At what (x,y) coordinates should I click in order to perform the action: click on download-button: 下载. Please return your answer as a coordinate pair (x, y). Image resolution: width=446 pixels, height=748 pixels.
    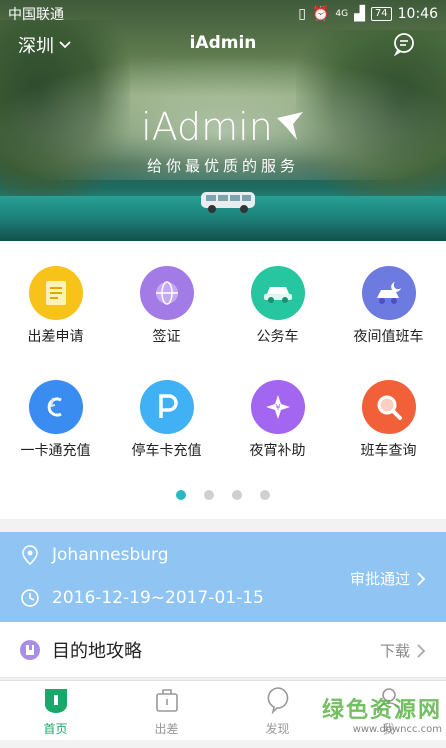
    Looking at the image, I should click on (403, 650).